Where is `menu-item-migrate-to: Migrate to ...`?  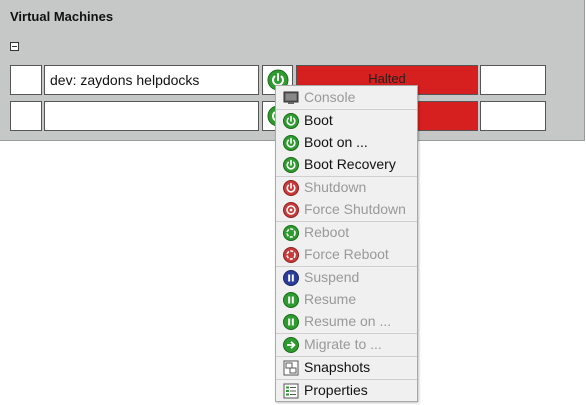
menu-item-migrate-to: Migrate to ... is located at coordinates (346, 345).